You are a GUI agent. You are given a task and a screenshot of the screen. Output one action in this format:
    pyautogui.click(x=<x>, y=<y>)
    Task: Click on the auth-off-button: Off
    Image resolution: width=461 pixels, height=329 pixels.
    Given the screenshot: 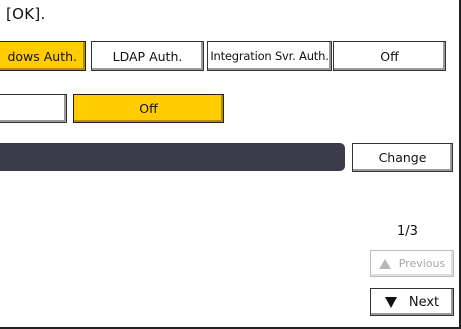 What is the action you would take?
    pyautogui.click(x=389, y=56)
    